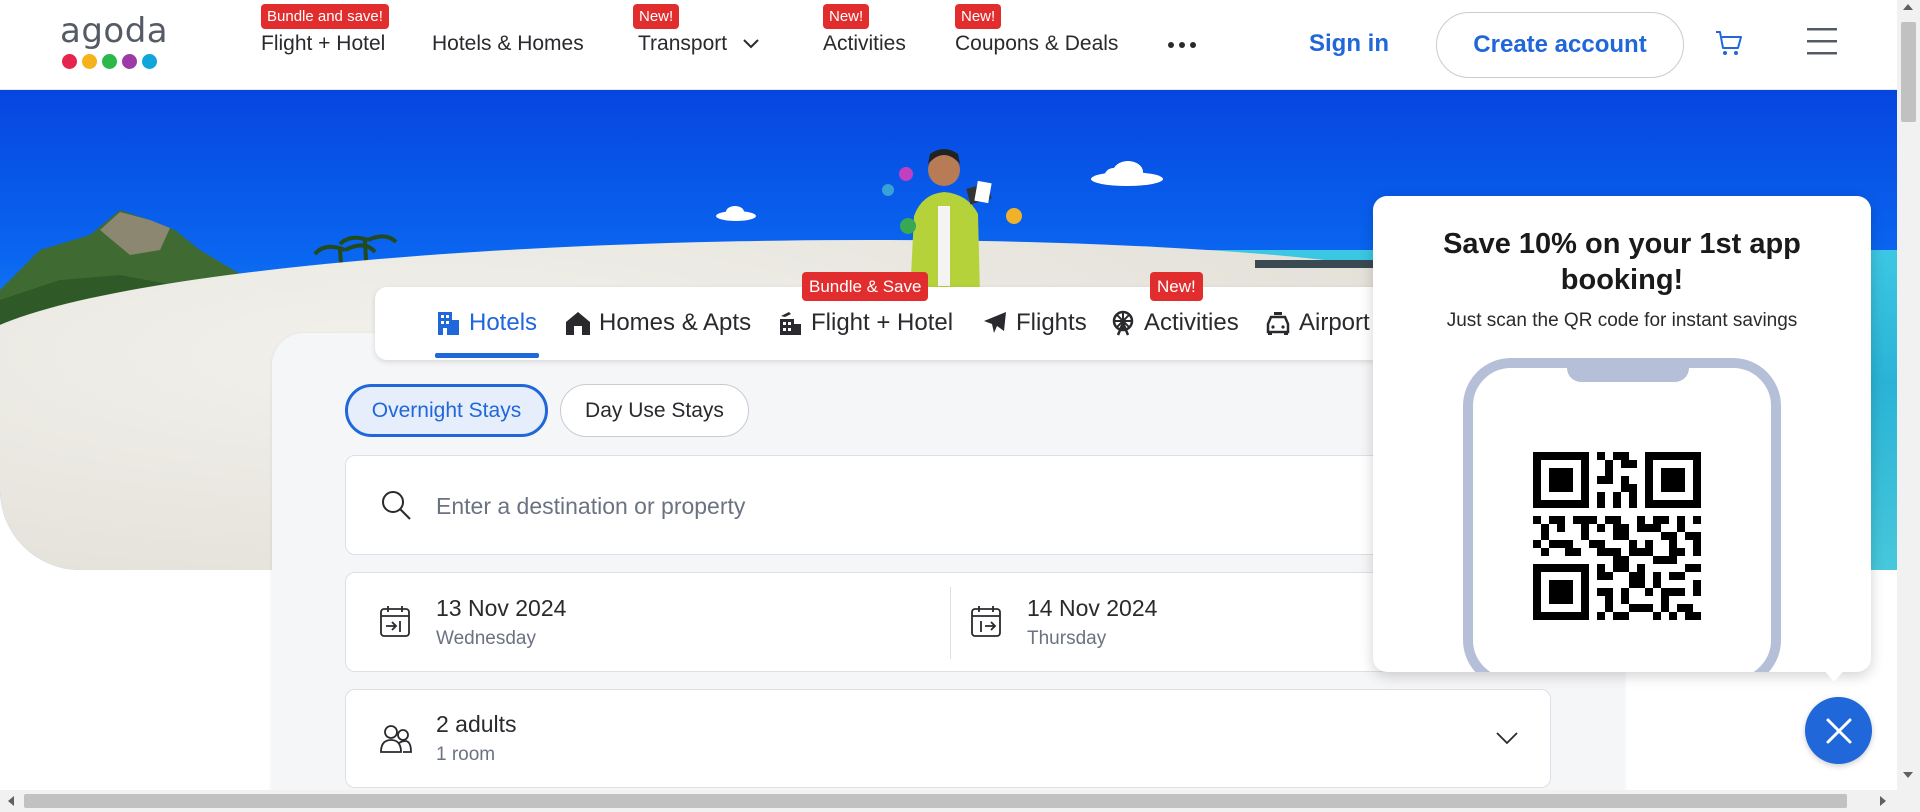 The height and width of the screenshot is (812, 1920). What do you see at coordinates (11, 801) in the screenshot?
I see `scroll-left-arrow-icon` at bounding box center [11, 801].